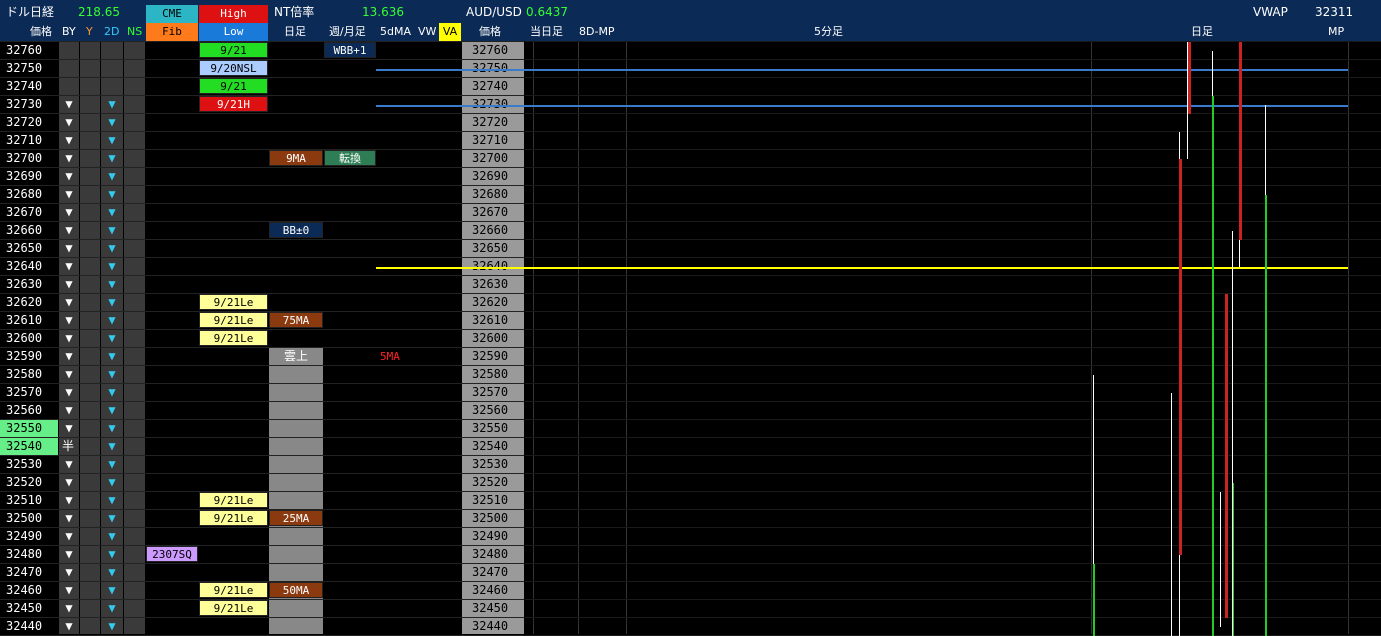  I want to click on header-value: 32311, so click(1334, 12).